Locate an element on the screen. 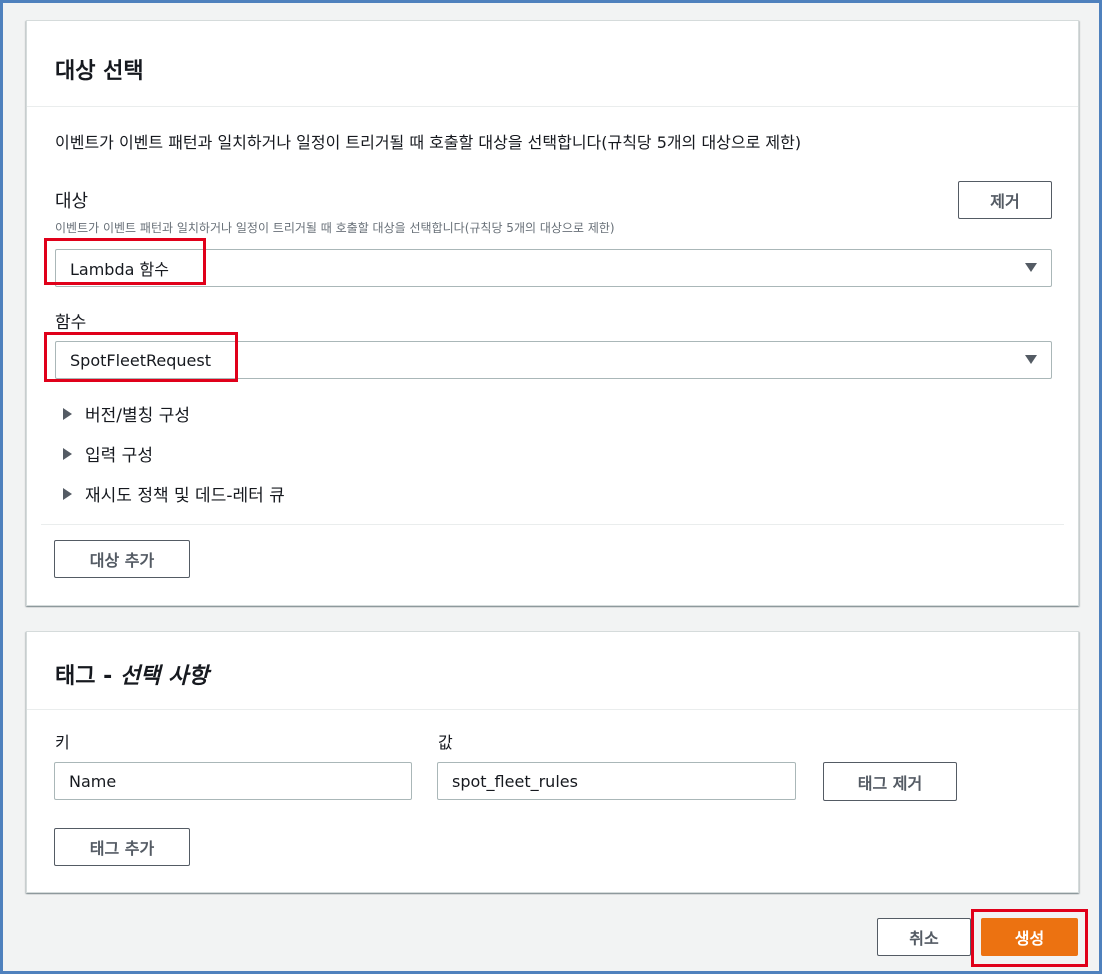 This screenshot has height=974, width=1102. add-target-button: 대상 추가 is located at coordinates (122, 559).